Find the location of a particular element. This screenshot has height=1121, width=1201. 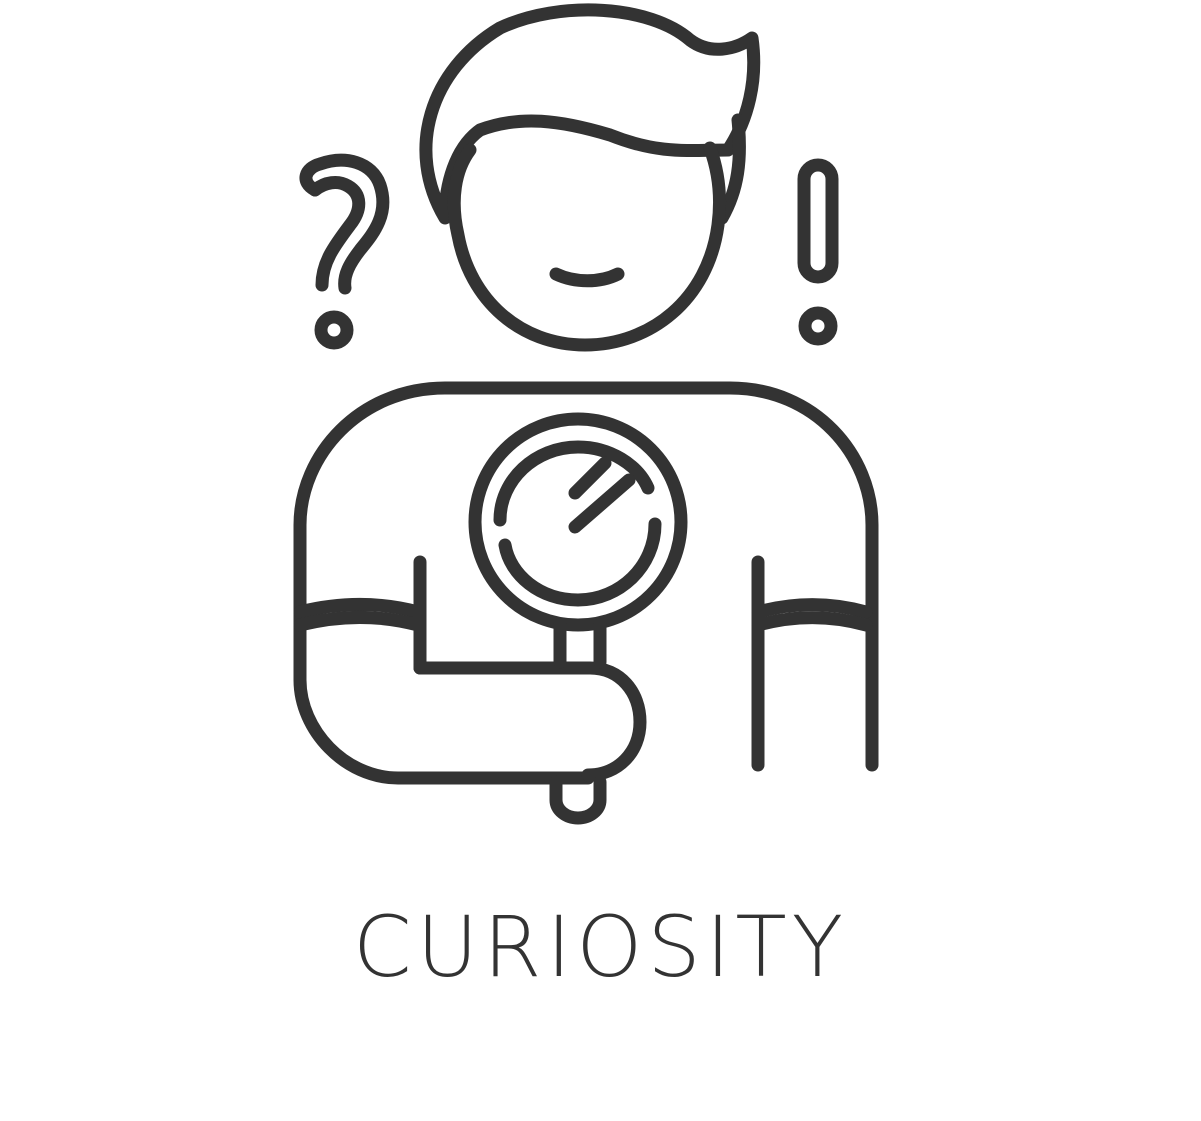

torso-inner-left-icon is located at coordinates (444, 695).